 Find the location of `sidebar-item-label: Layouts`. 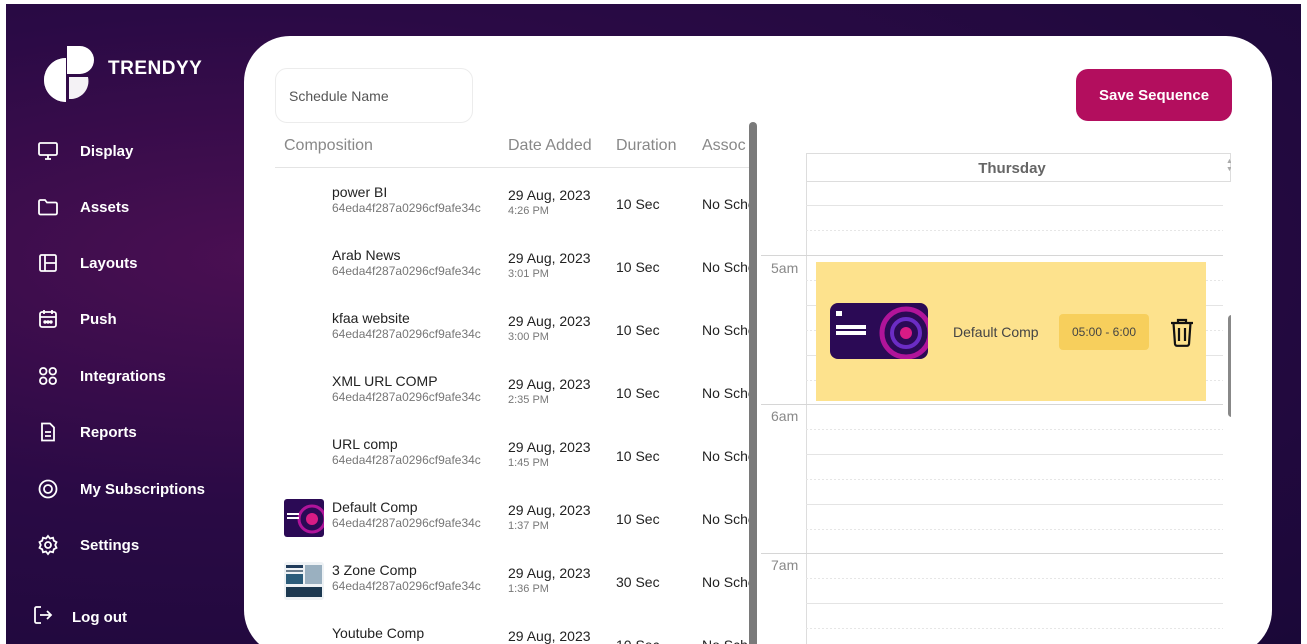

sidebar-item-label: Layouts is located at coordinates (109, 263).